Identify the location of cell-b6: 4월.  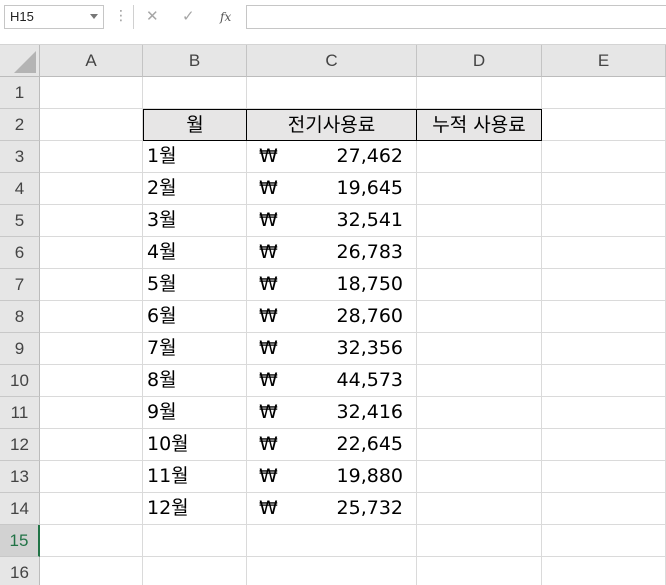
(195, 253).